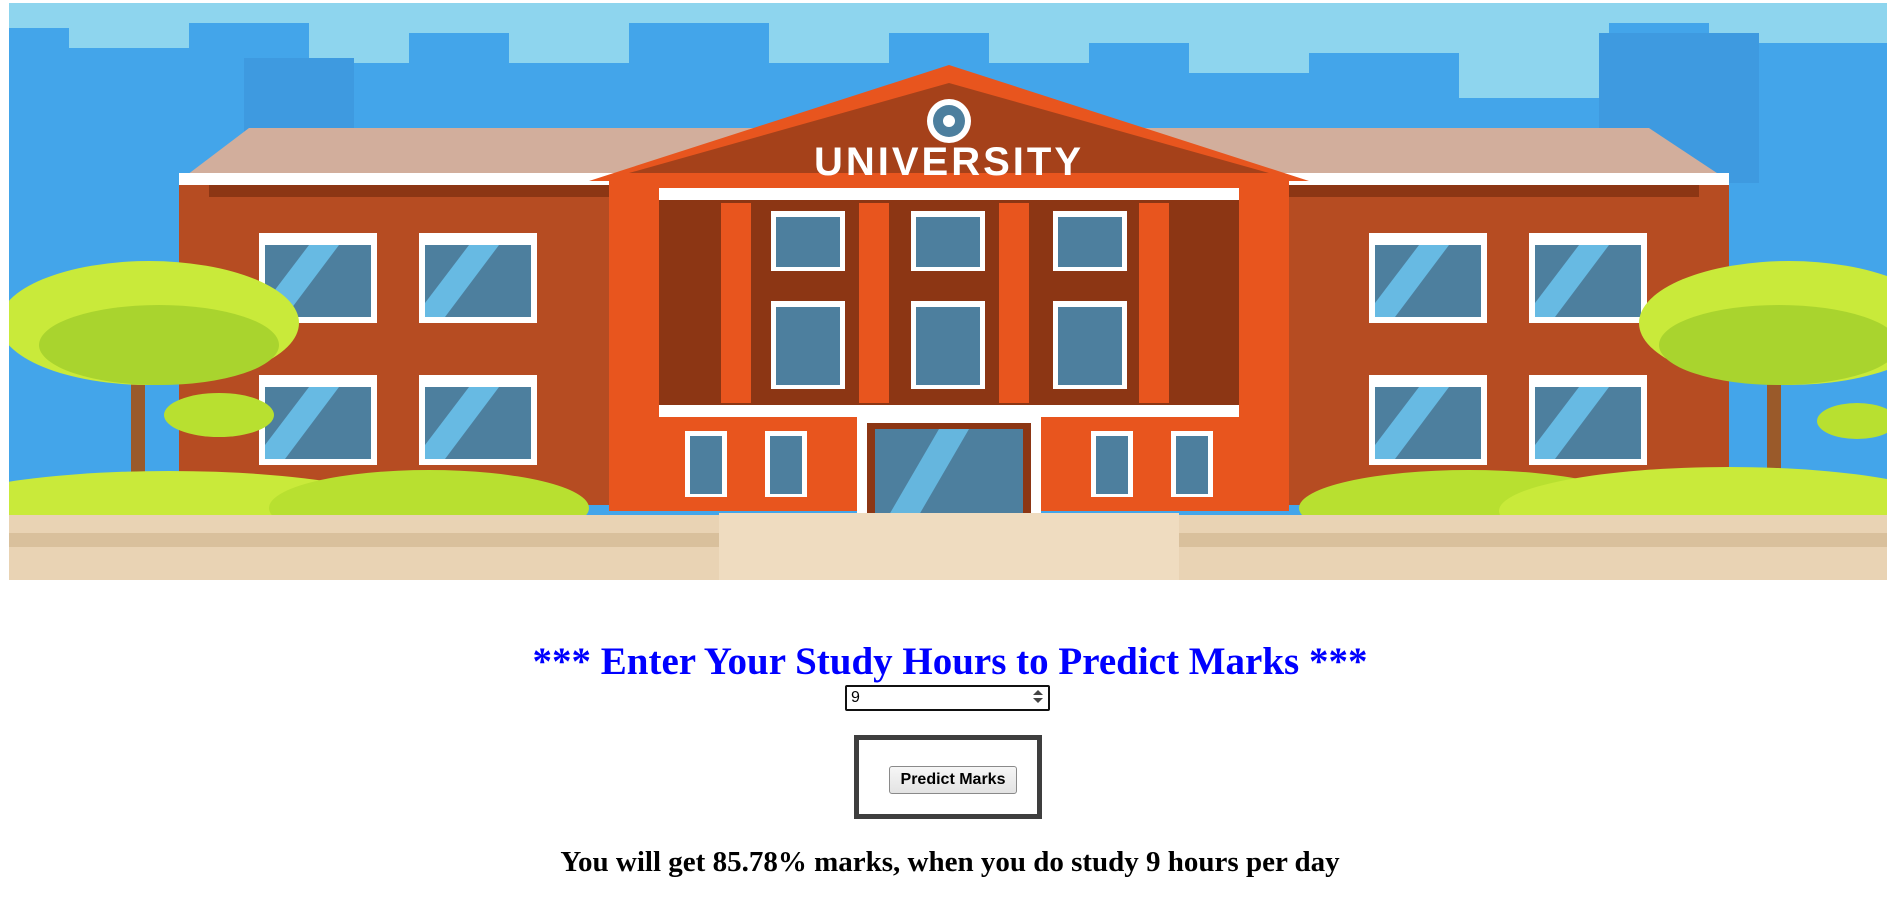 Image resolution: width=1900 pixels, height=904 pixels. Describe the element at coordinates (953, 780) in the screenshot. I see `predict-marks-button: Predict Marks` at that location.